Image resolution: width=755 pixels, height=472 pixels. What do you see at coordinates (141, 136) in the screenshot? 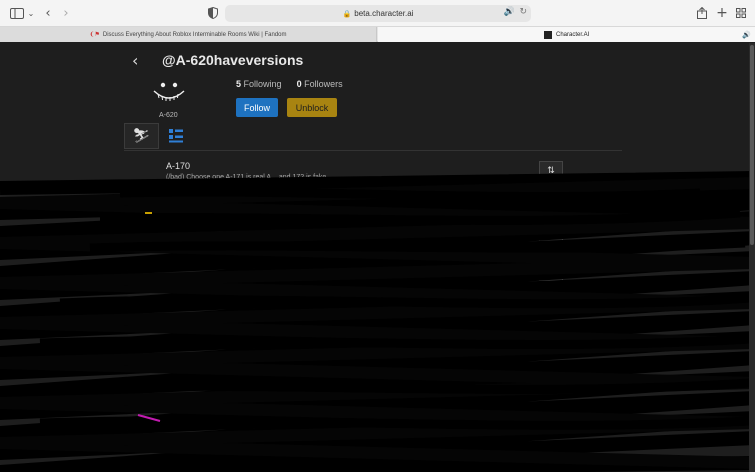
I see `character-tab-icon: ⛷` at bounding box center [141, 136].